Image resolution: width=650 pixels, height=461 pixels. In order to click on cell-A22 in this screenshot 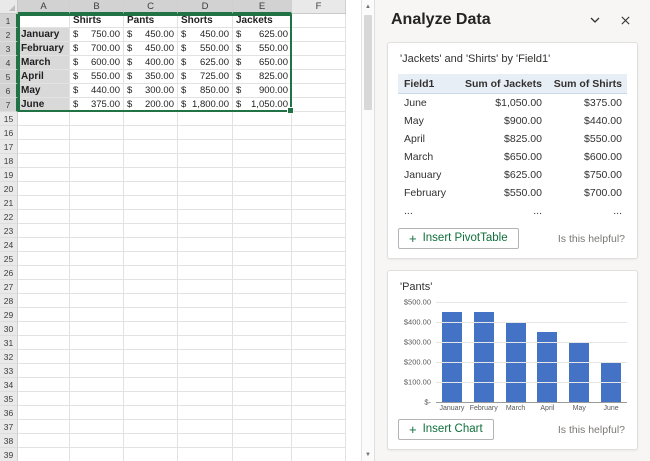, I will do `click(44, 217)`.